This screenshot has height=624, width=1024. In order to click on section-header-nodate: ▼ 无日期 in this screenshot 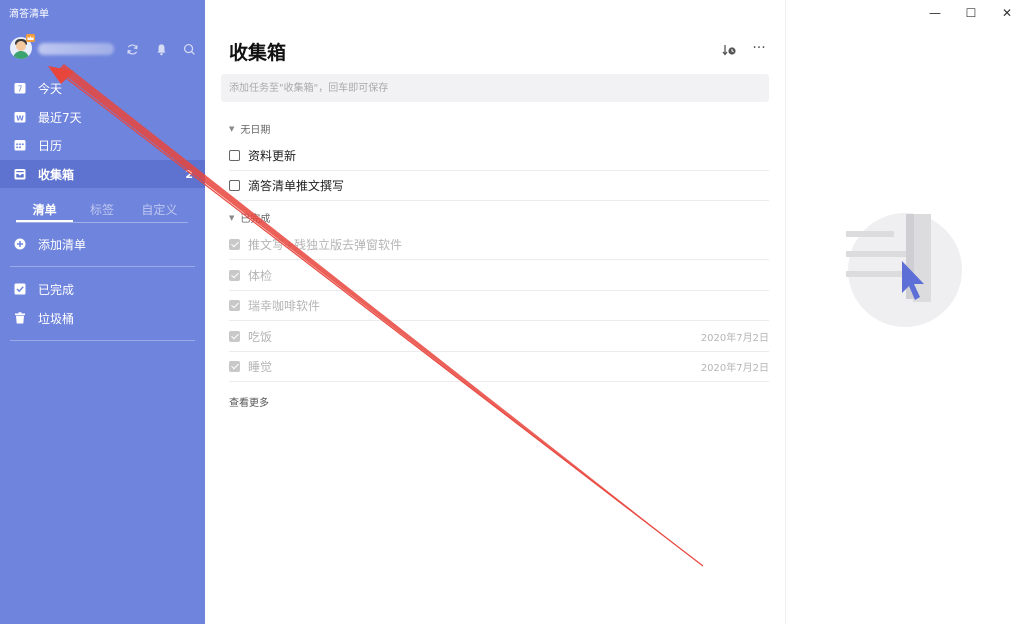, I will do `click(250, 129)`.